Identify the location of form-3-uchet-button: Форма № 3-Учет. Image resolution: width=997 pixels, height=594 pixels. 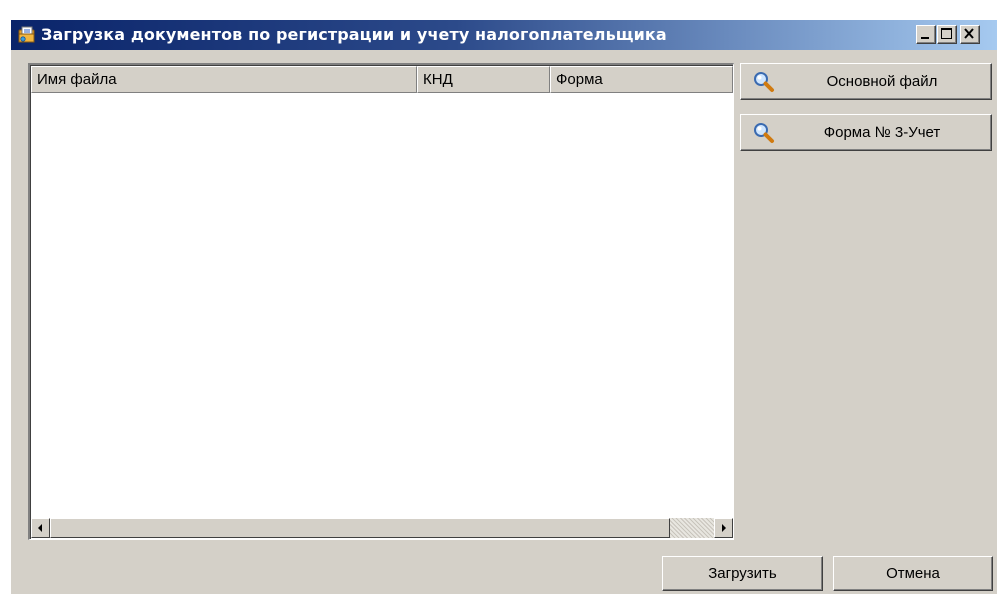
(866, 132).